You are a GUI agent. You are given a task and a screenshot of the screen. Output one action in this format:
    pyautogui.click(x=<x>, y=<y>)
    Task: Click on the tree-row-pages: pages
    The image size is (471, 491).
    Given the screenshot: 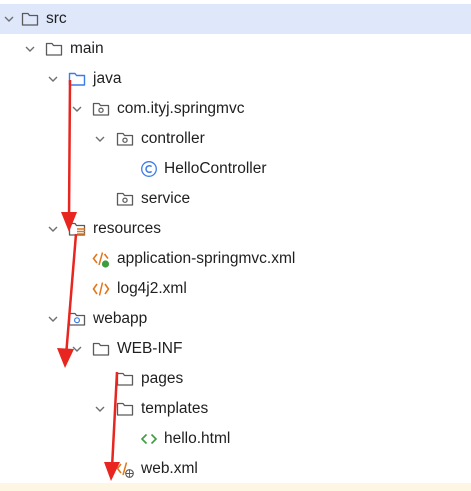 What is the action you would take?
    pyautogui.click(x=235, y=379)
    